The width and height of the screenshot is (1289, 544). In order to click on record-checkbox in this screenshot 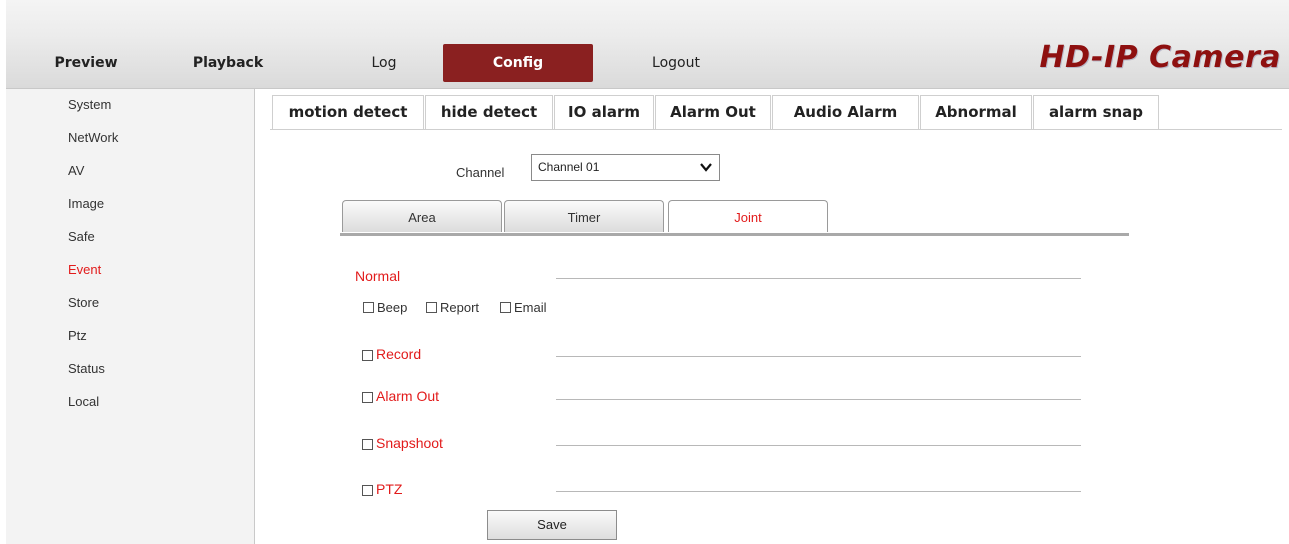, I will do `click(367, 355)`.